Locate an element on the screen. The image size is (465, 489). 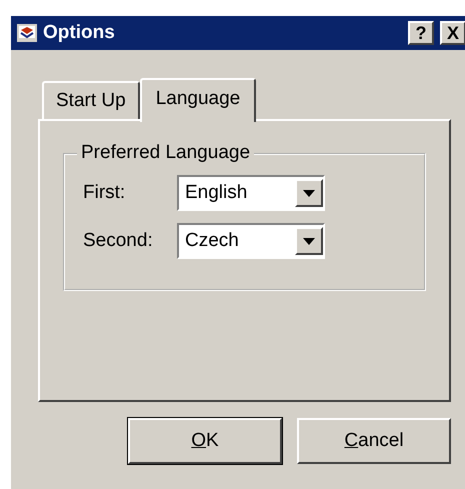
field-label: First: is located at coordinates (104, 193).